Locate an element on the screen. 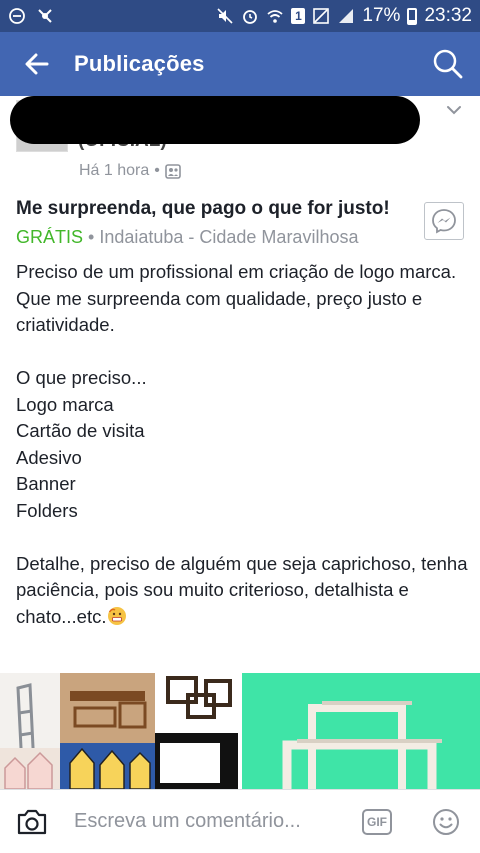 This screenshot has height=853, width=480. post-meta: Há 1 hora • is located at coordinates (130, 171).